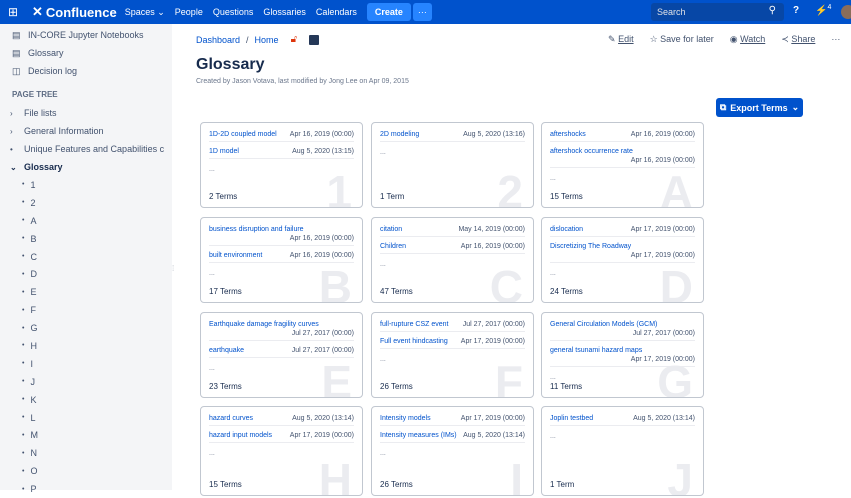 Image resolution: width=851 pixels, height=498 pixels. I want to click on term-link: Discretizing The Roadway, so click(590, 246).